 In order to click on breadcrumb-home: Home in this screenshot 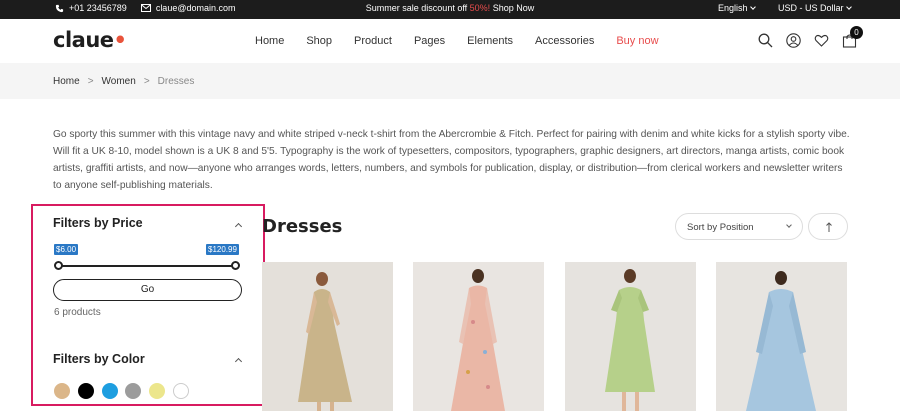, I will do `click(66, 81)`.